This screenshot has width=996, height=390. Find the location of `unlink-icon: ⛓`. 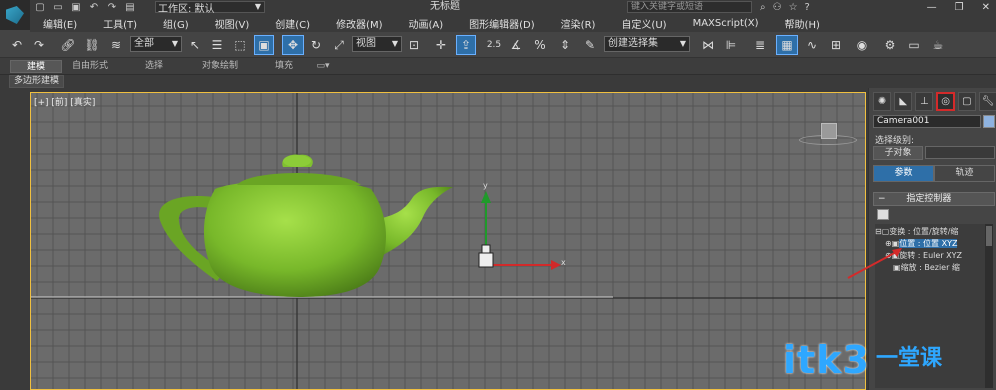

unlink-icon: ⛓ is located at coordinates (92, 45).